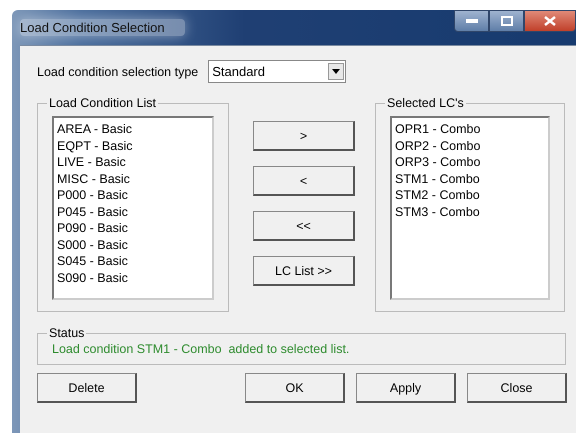  I want to click on group-title: Selected LC's, so click(425, 103).